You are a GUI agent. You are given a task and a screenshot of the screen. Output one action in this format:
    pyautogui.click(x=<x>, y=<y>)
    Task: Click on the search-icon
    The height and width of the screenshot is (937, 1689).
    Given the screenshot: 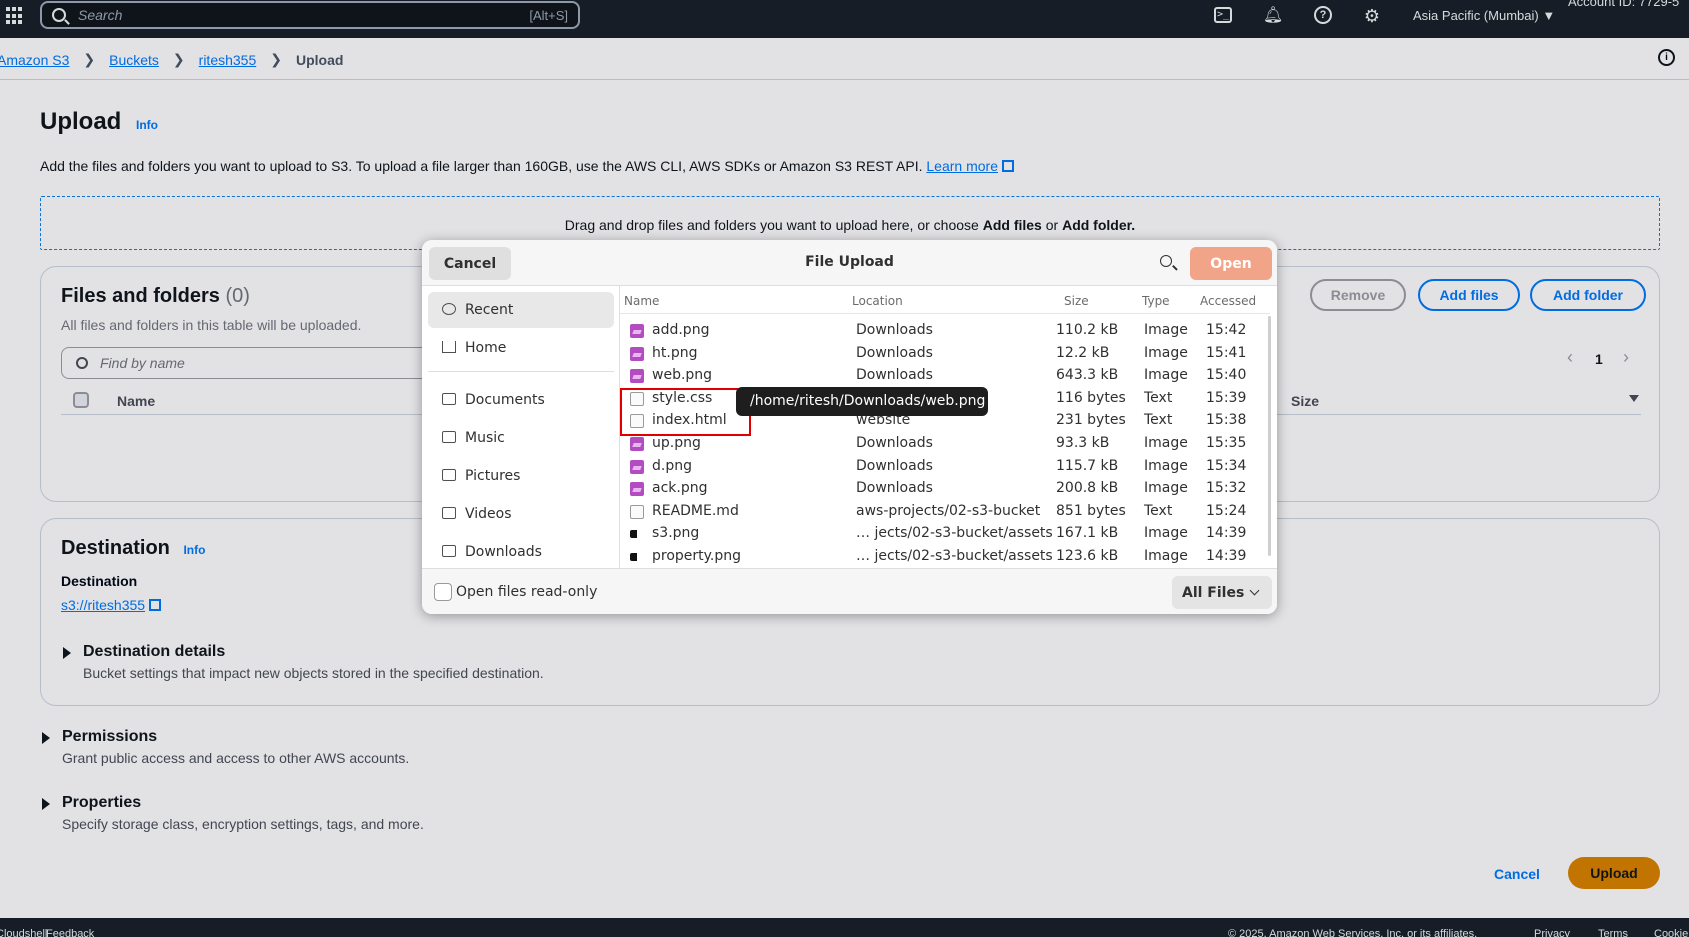 What is the action you would take?
    pyautogui.click(x=1166, y=261)
    